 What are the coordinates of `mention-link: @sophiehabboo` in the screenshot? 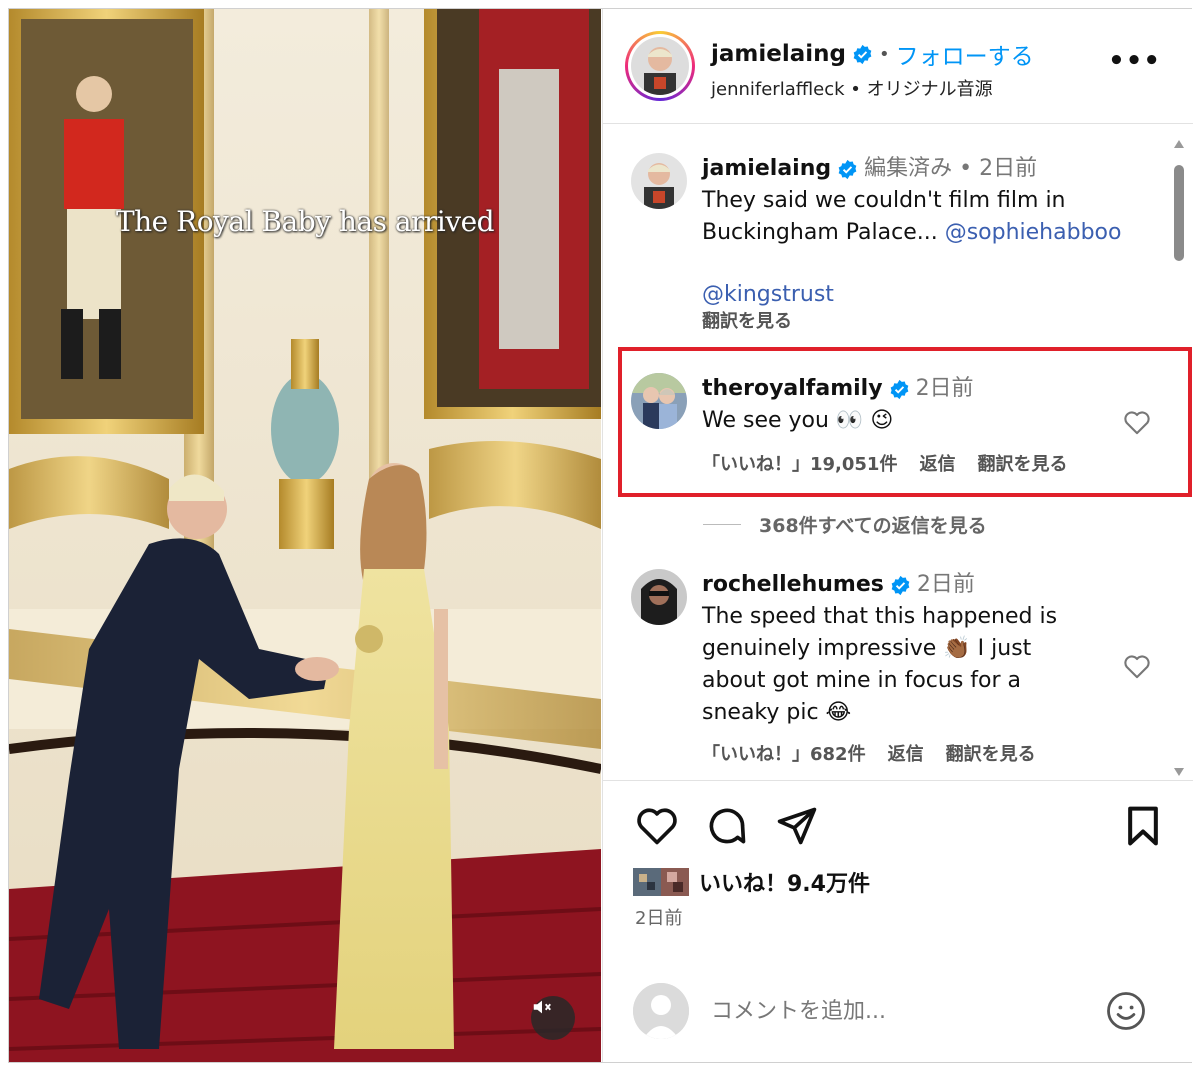 It's located at (1033, 232).